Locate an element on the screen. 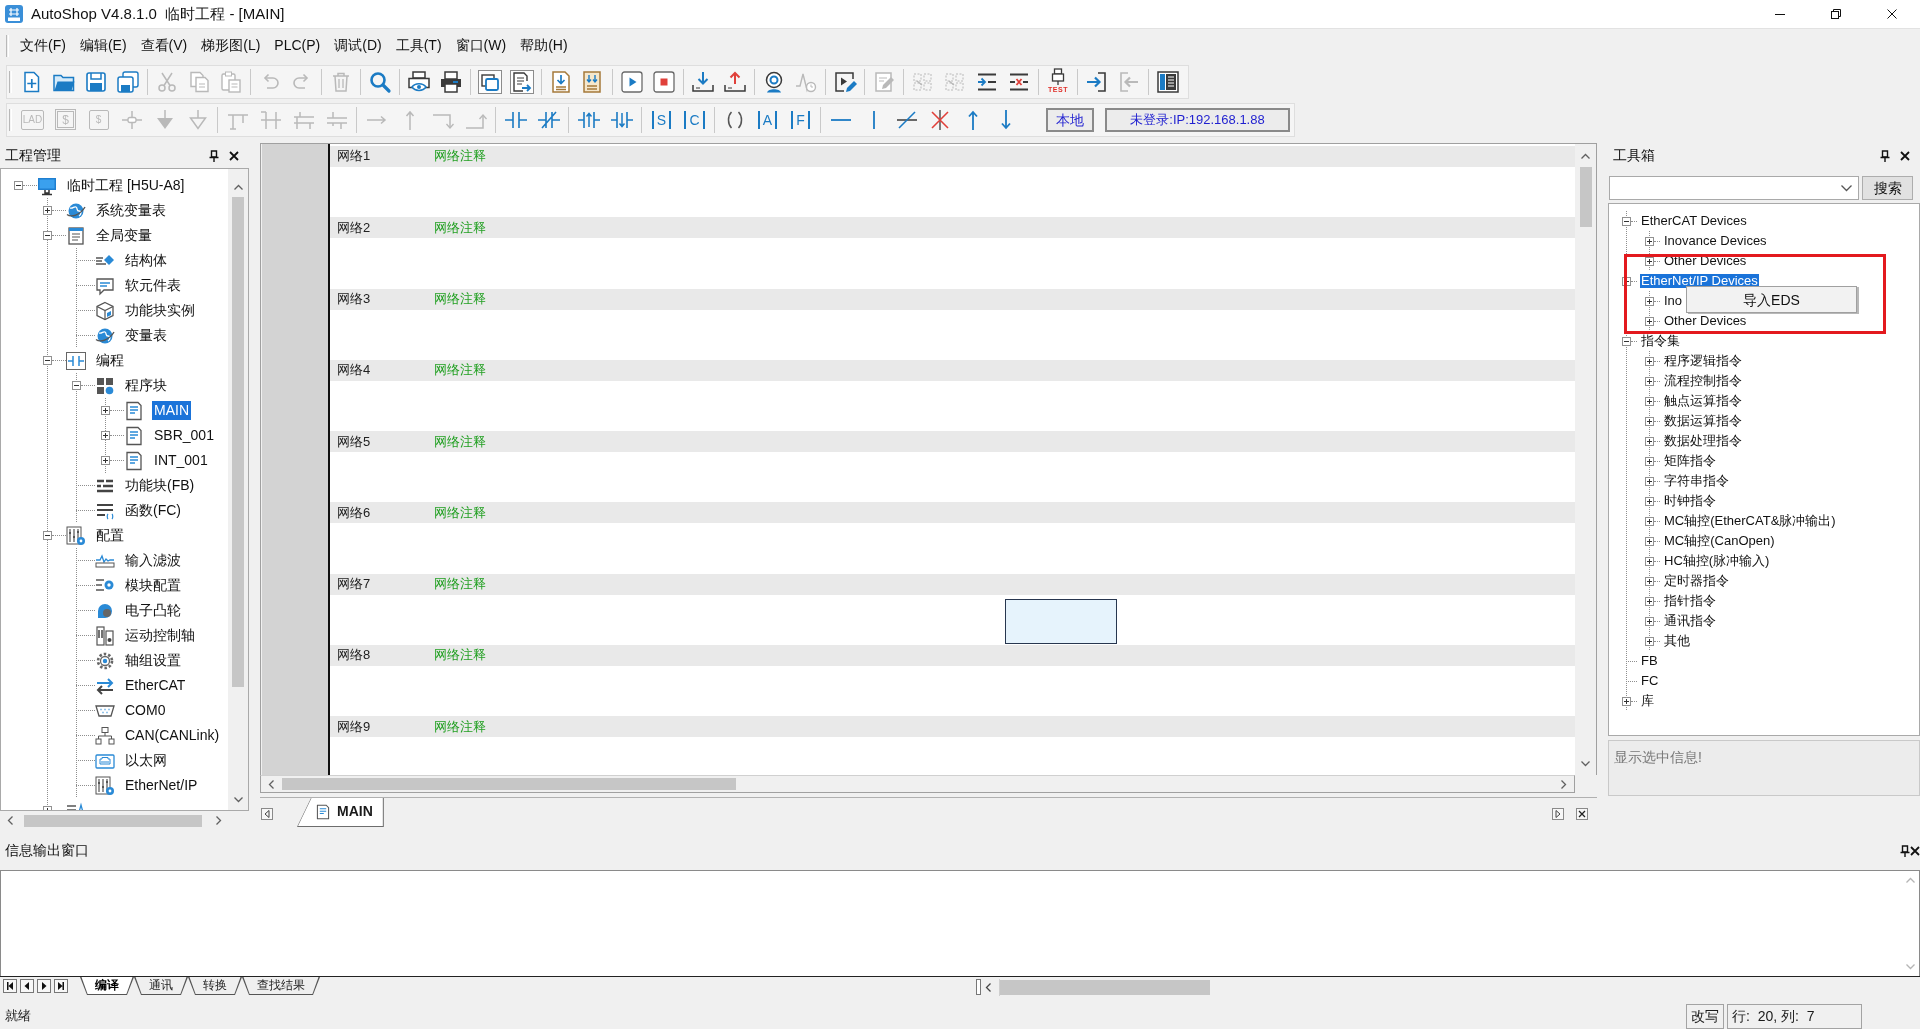 This screenshot has width=1920, height=1029. tree-item: 矩阵指令 is located at coordinates (1690, 461).